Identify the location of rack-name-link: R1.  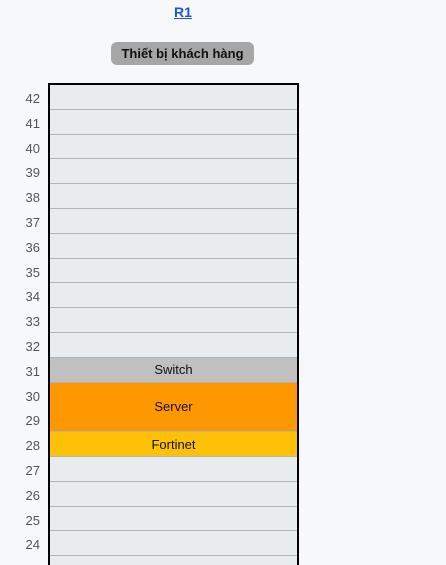
(183, 12).